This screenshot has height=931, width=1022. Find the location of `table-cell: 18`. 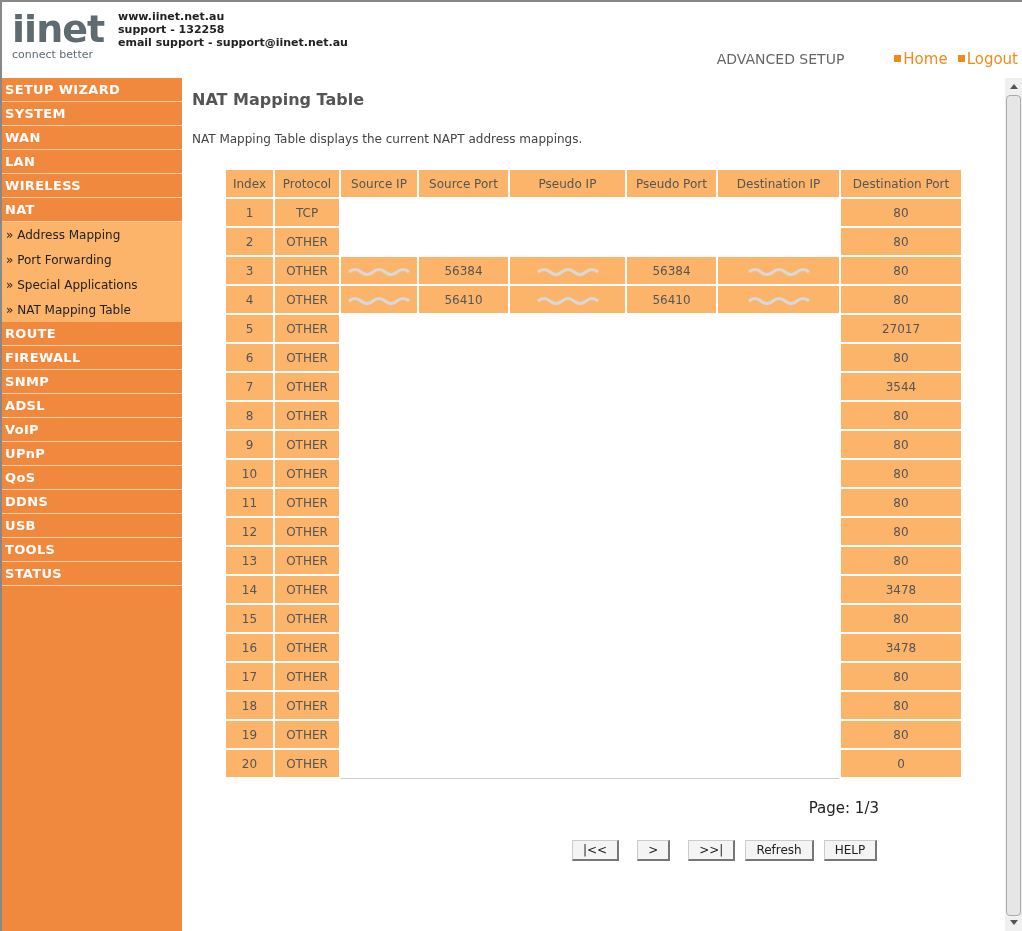

table-cell: 18 is located at coordinates (249, 705).